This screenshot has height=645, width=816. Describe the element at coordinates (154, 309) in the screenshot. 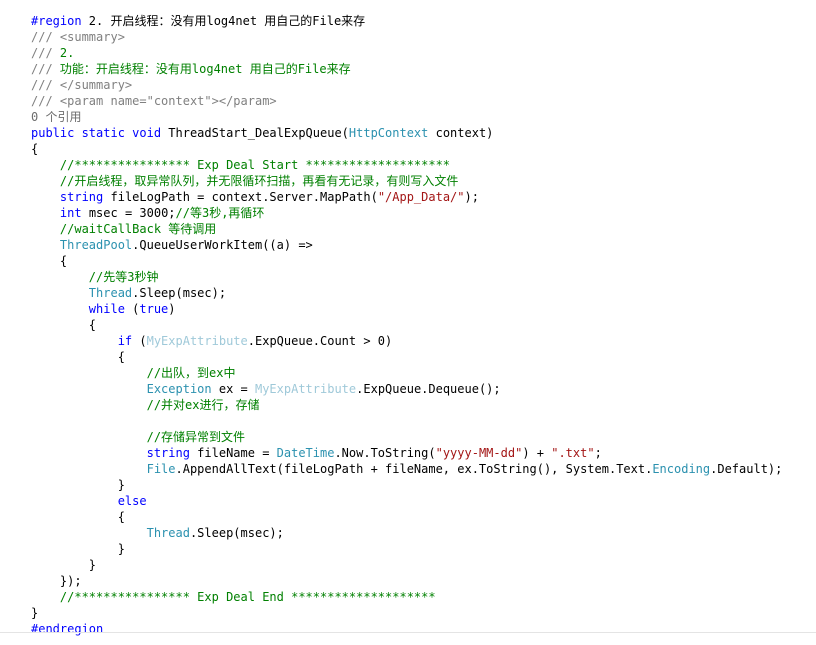

I see `code-token: true` at that location.